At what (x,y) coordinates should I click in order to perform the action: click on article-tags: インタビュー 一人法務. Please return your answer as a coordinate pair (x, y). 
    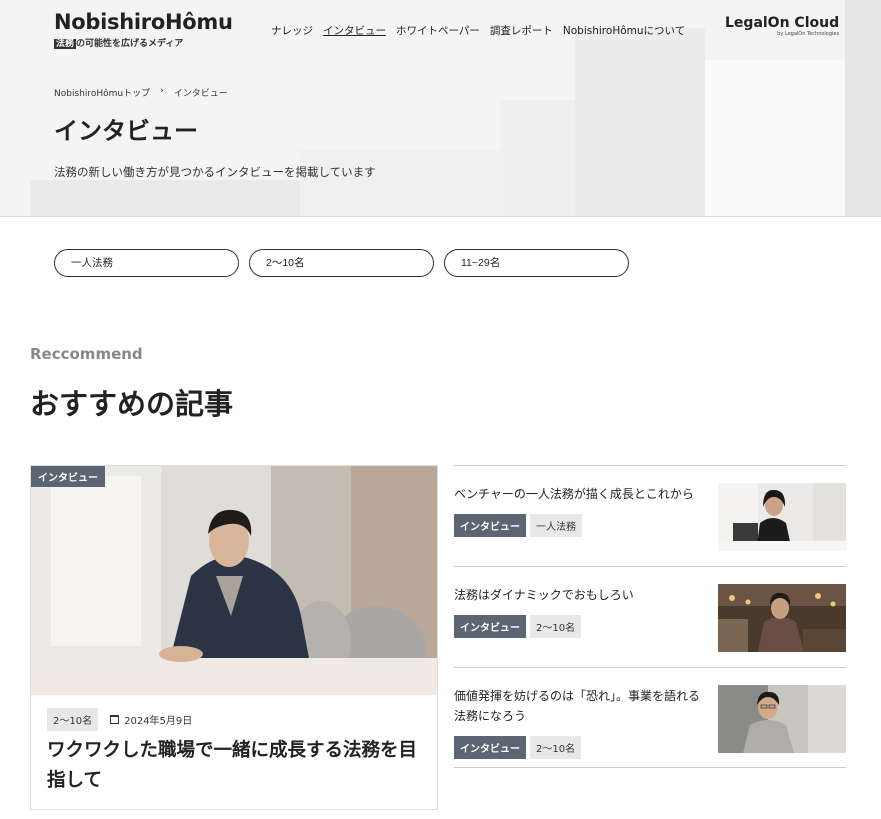
    Looking at the image, I should click on (579, 525).